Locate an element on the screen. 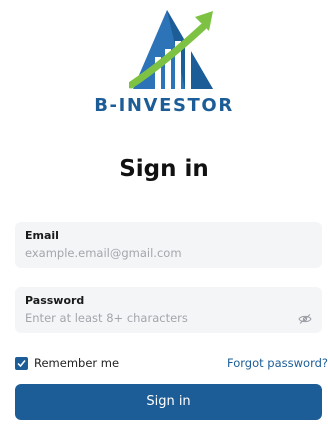 Image resolution: width=328 pixels, height=427 pixels. brand-name: B-INVESTOR is located at coordinates (164, 105).